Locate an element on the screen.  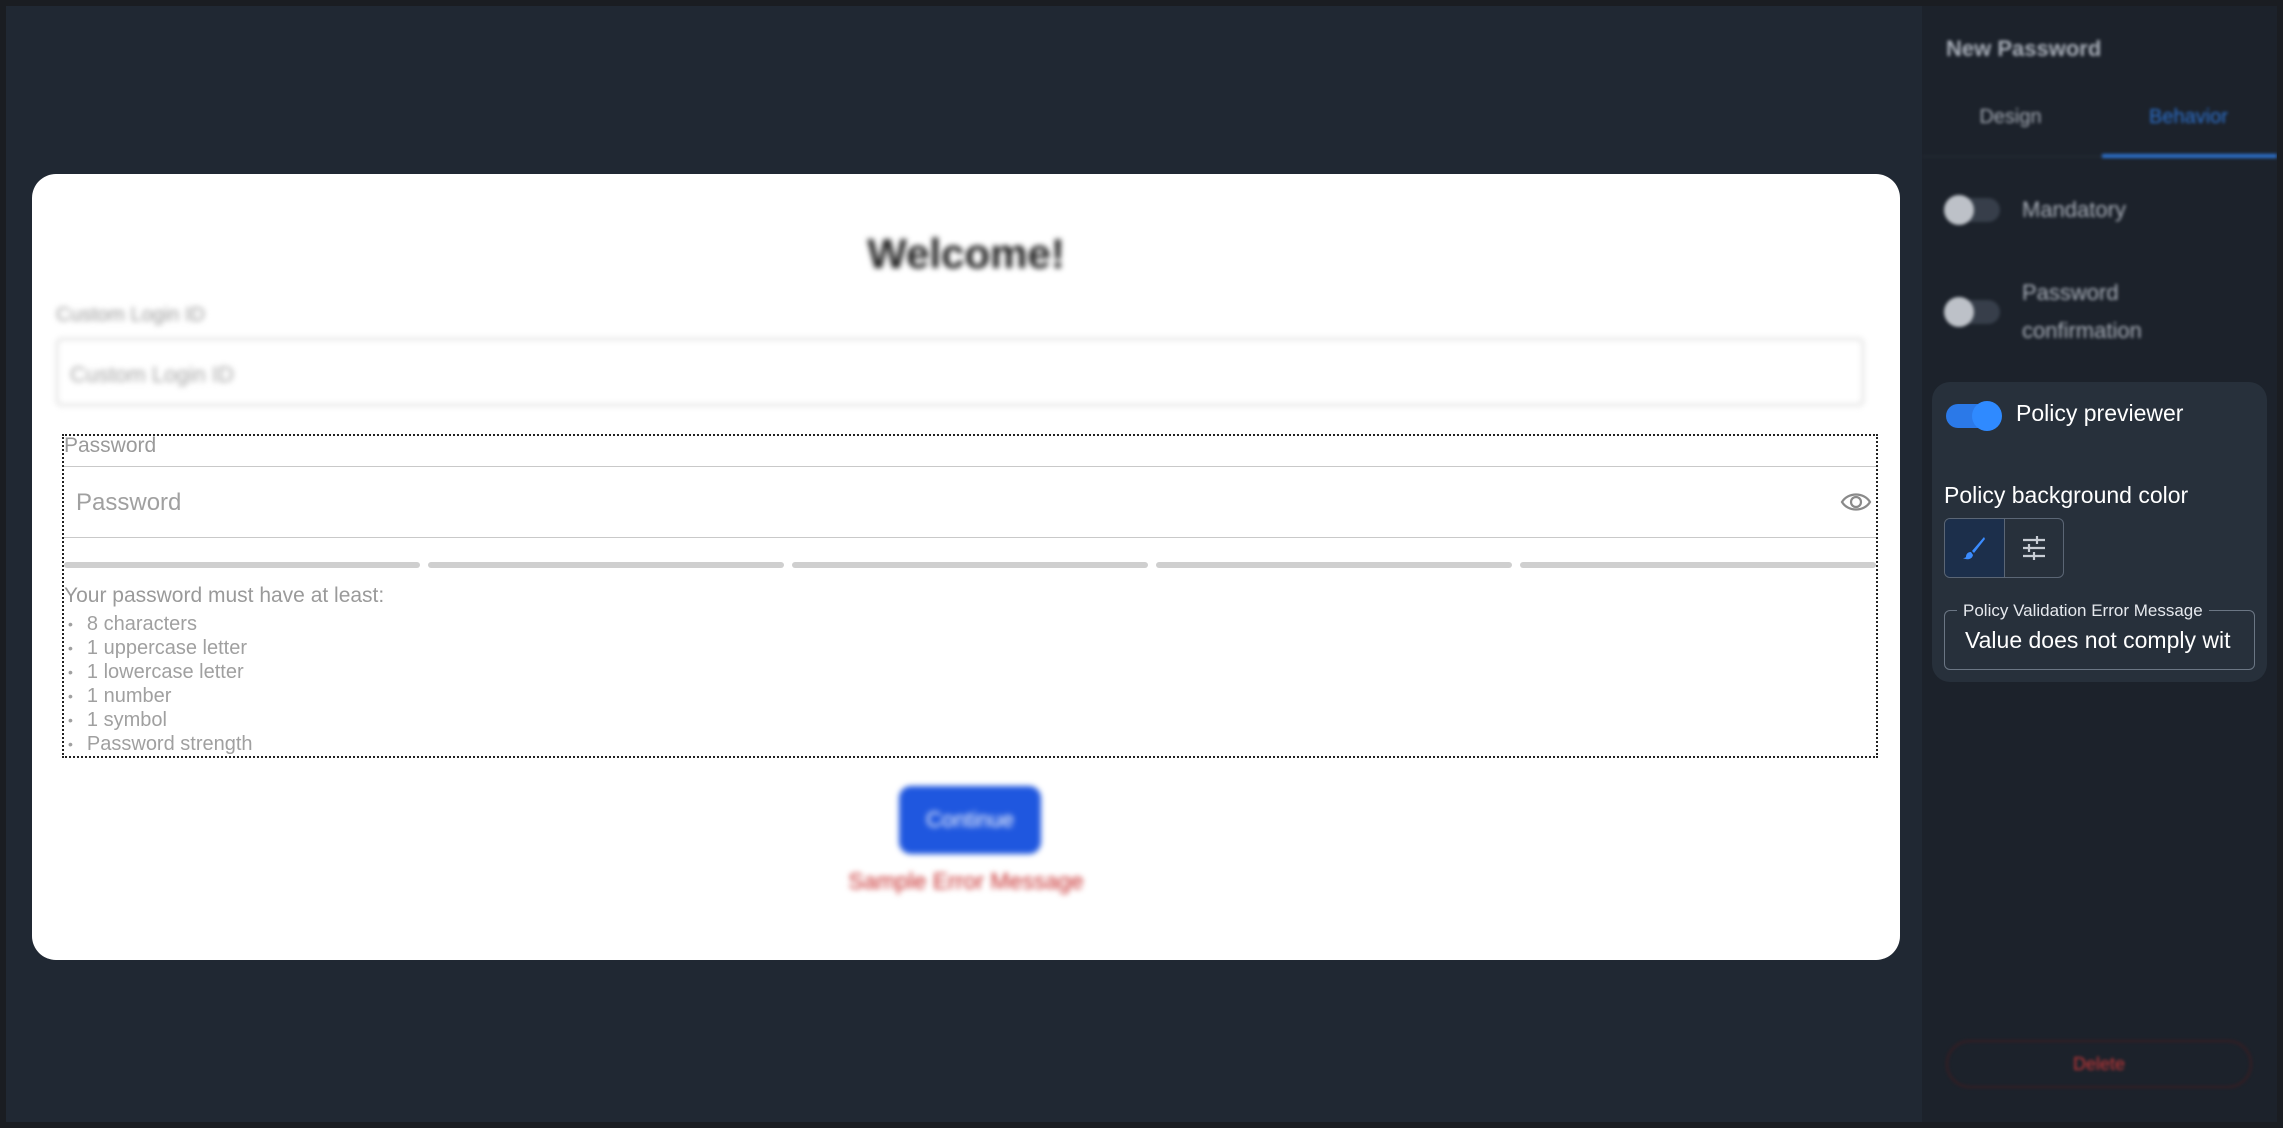
sliders-icon is located at coordinates (2033, 548).